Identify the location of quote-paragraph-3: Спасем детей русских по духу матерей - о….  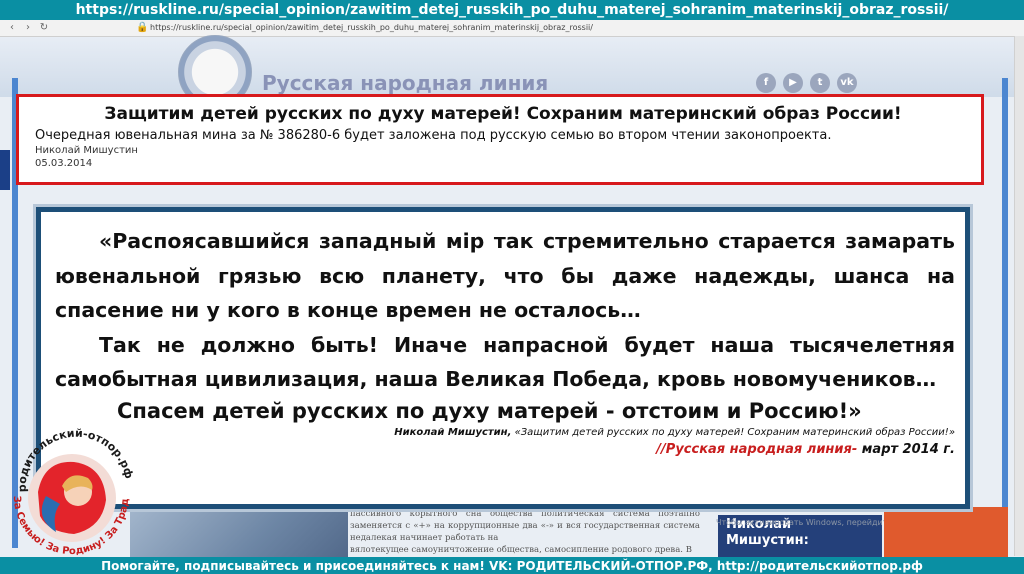
(489, 410).